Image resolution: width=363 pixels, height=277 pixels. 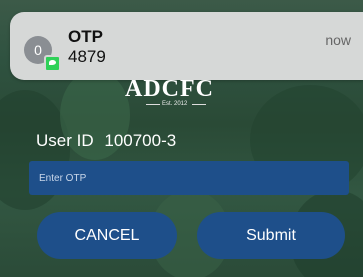 I want to click on user-id-row: User ID 100700-3, so click(x=106, y=141).